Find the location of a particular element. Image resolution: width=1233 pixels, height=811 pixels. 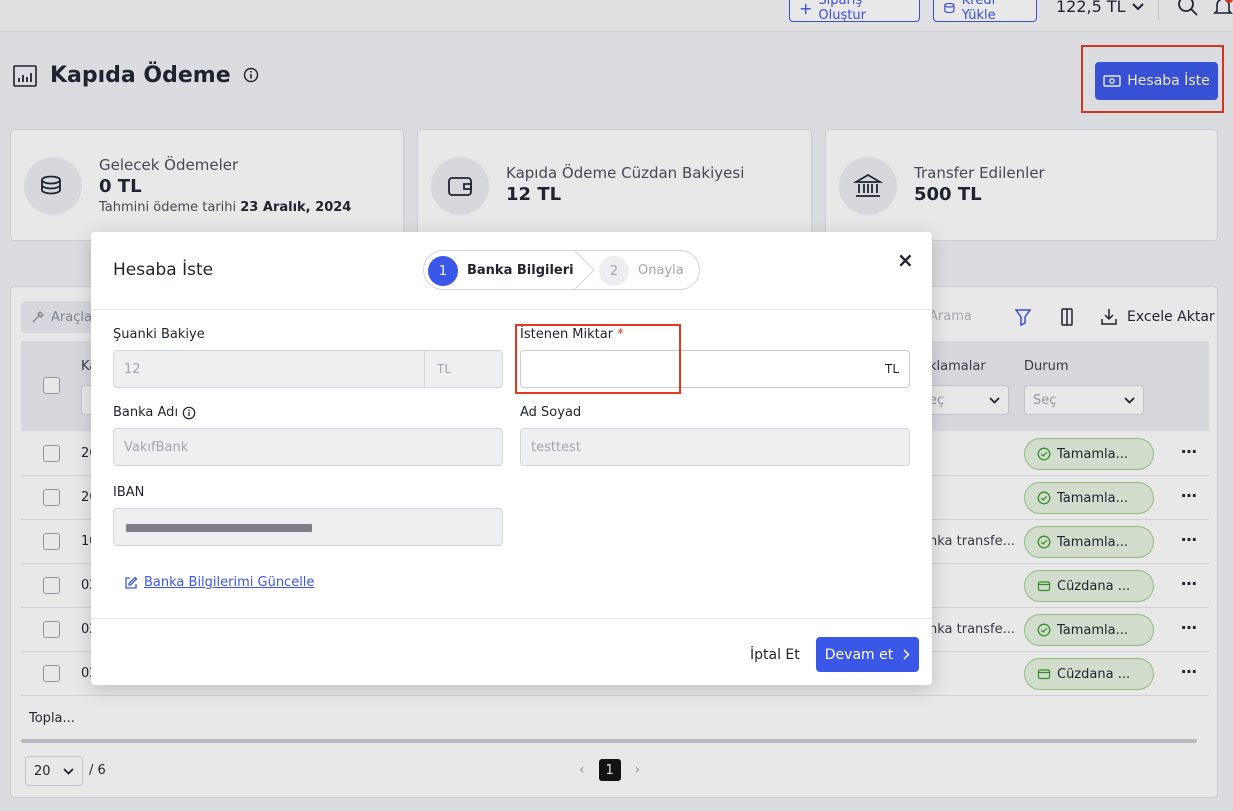

balance-suffix: TL is located at coordinates (463, 369).